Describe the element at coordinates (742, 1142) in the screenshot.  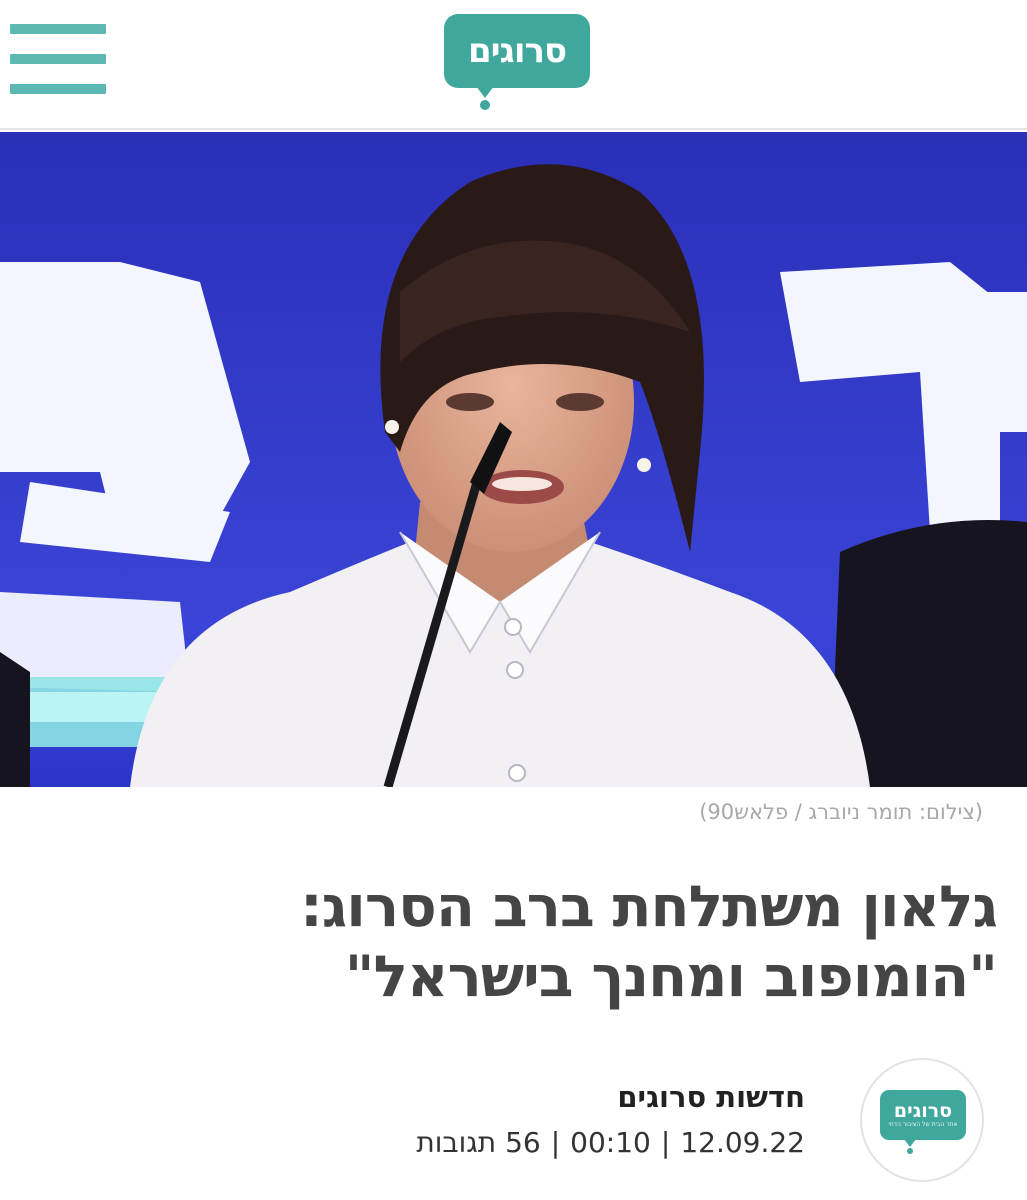
I see `publish-date: 12.09.22` at that location.